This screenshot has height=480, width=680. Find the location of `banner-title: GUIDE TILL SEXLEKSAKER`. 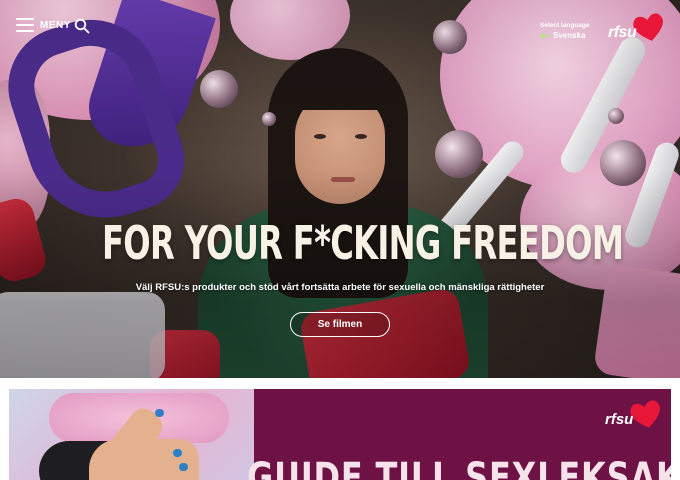

banner-title: GUIDE TILL SEXLEKSAKER is located at coordinates (459, 467).